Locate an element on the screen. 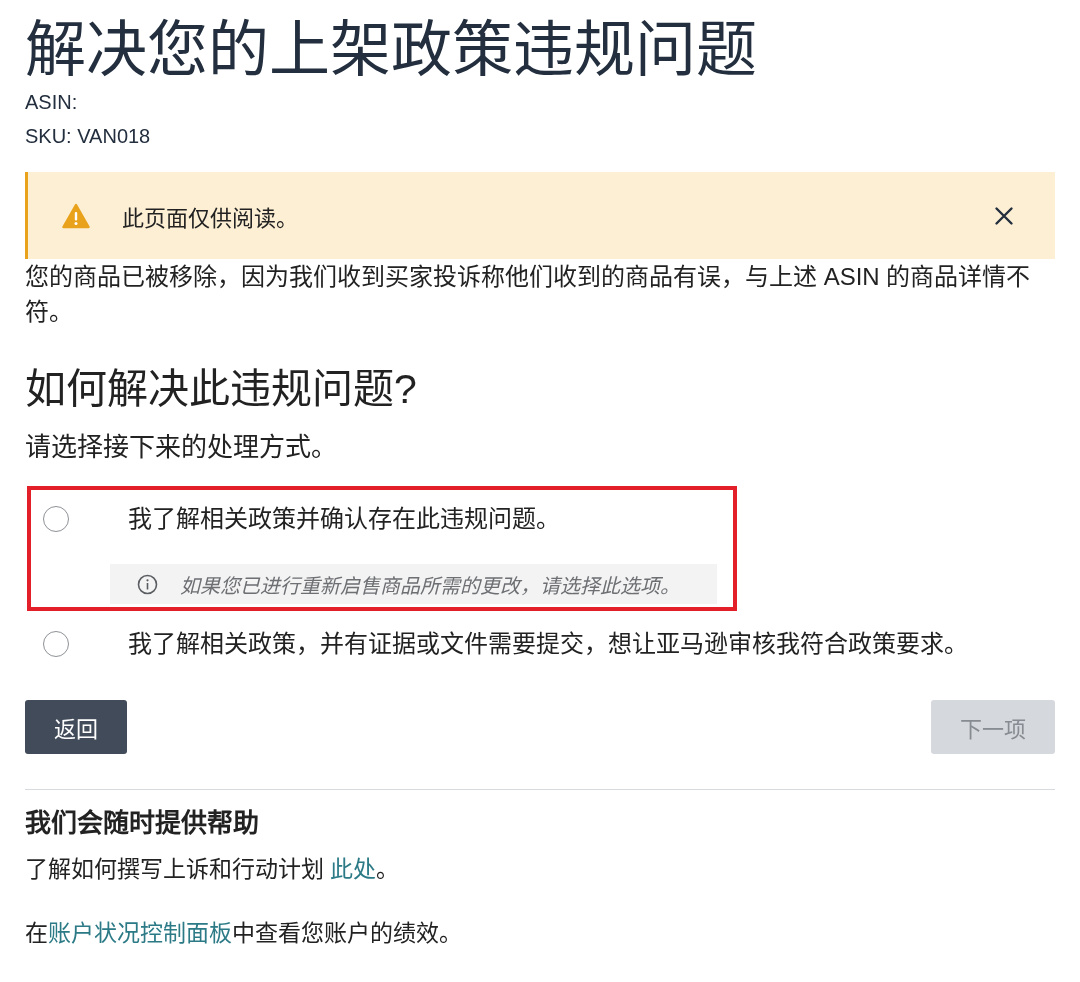 Image resolution: width=1080 pixels, height=982 pixels. page-title: 解决您的上架政策违规问题 is located at coordinates (391, 50).